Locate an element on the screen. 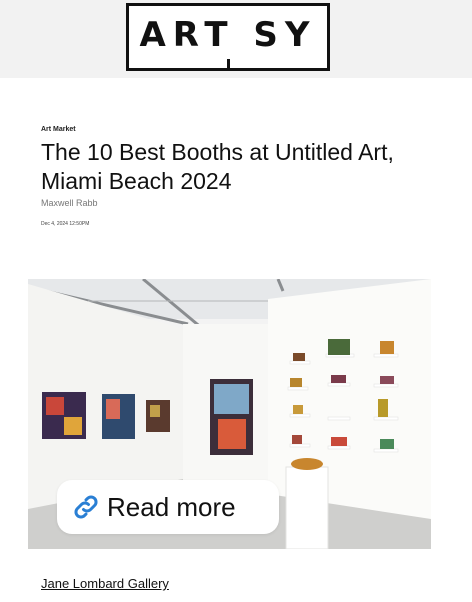 The height and width of the screenshot is (602, 472). artsy-logo: ART SY is located at coordinates (228, 37).